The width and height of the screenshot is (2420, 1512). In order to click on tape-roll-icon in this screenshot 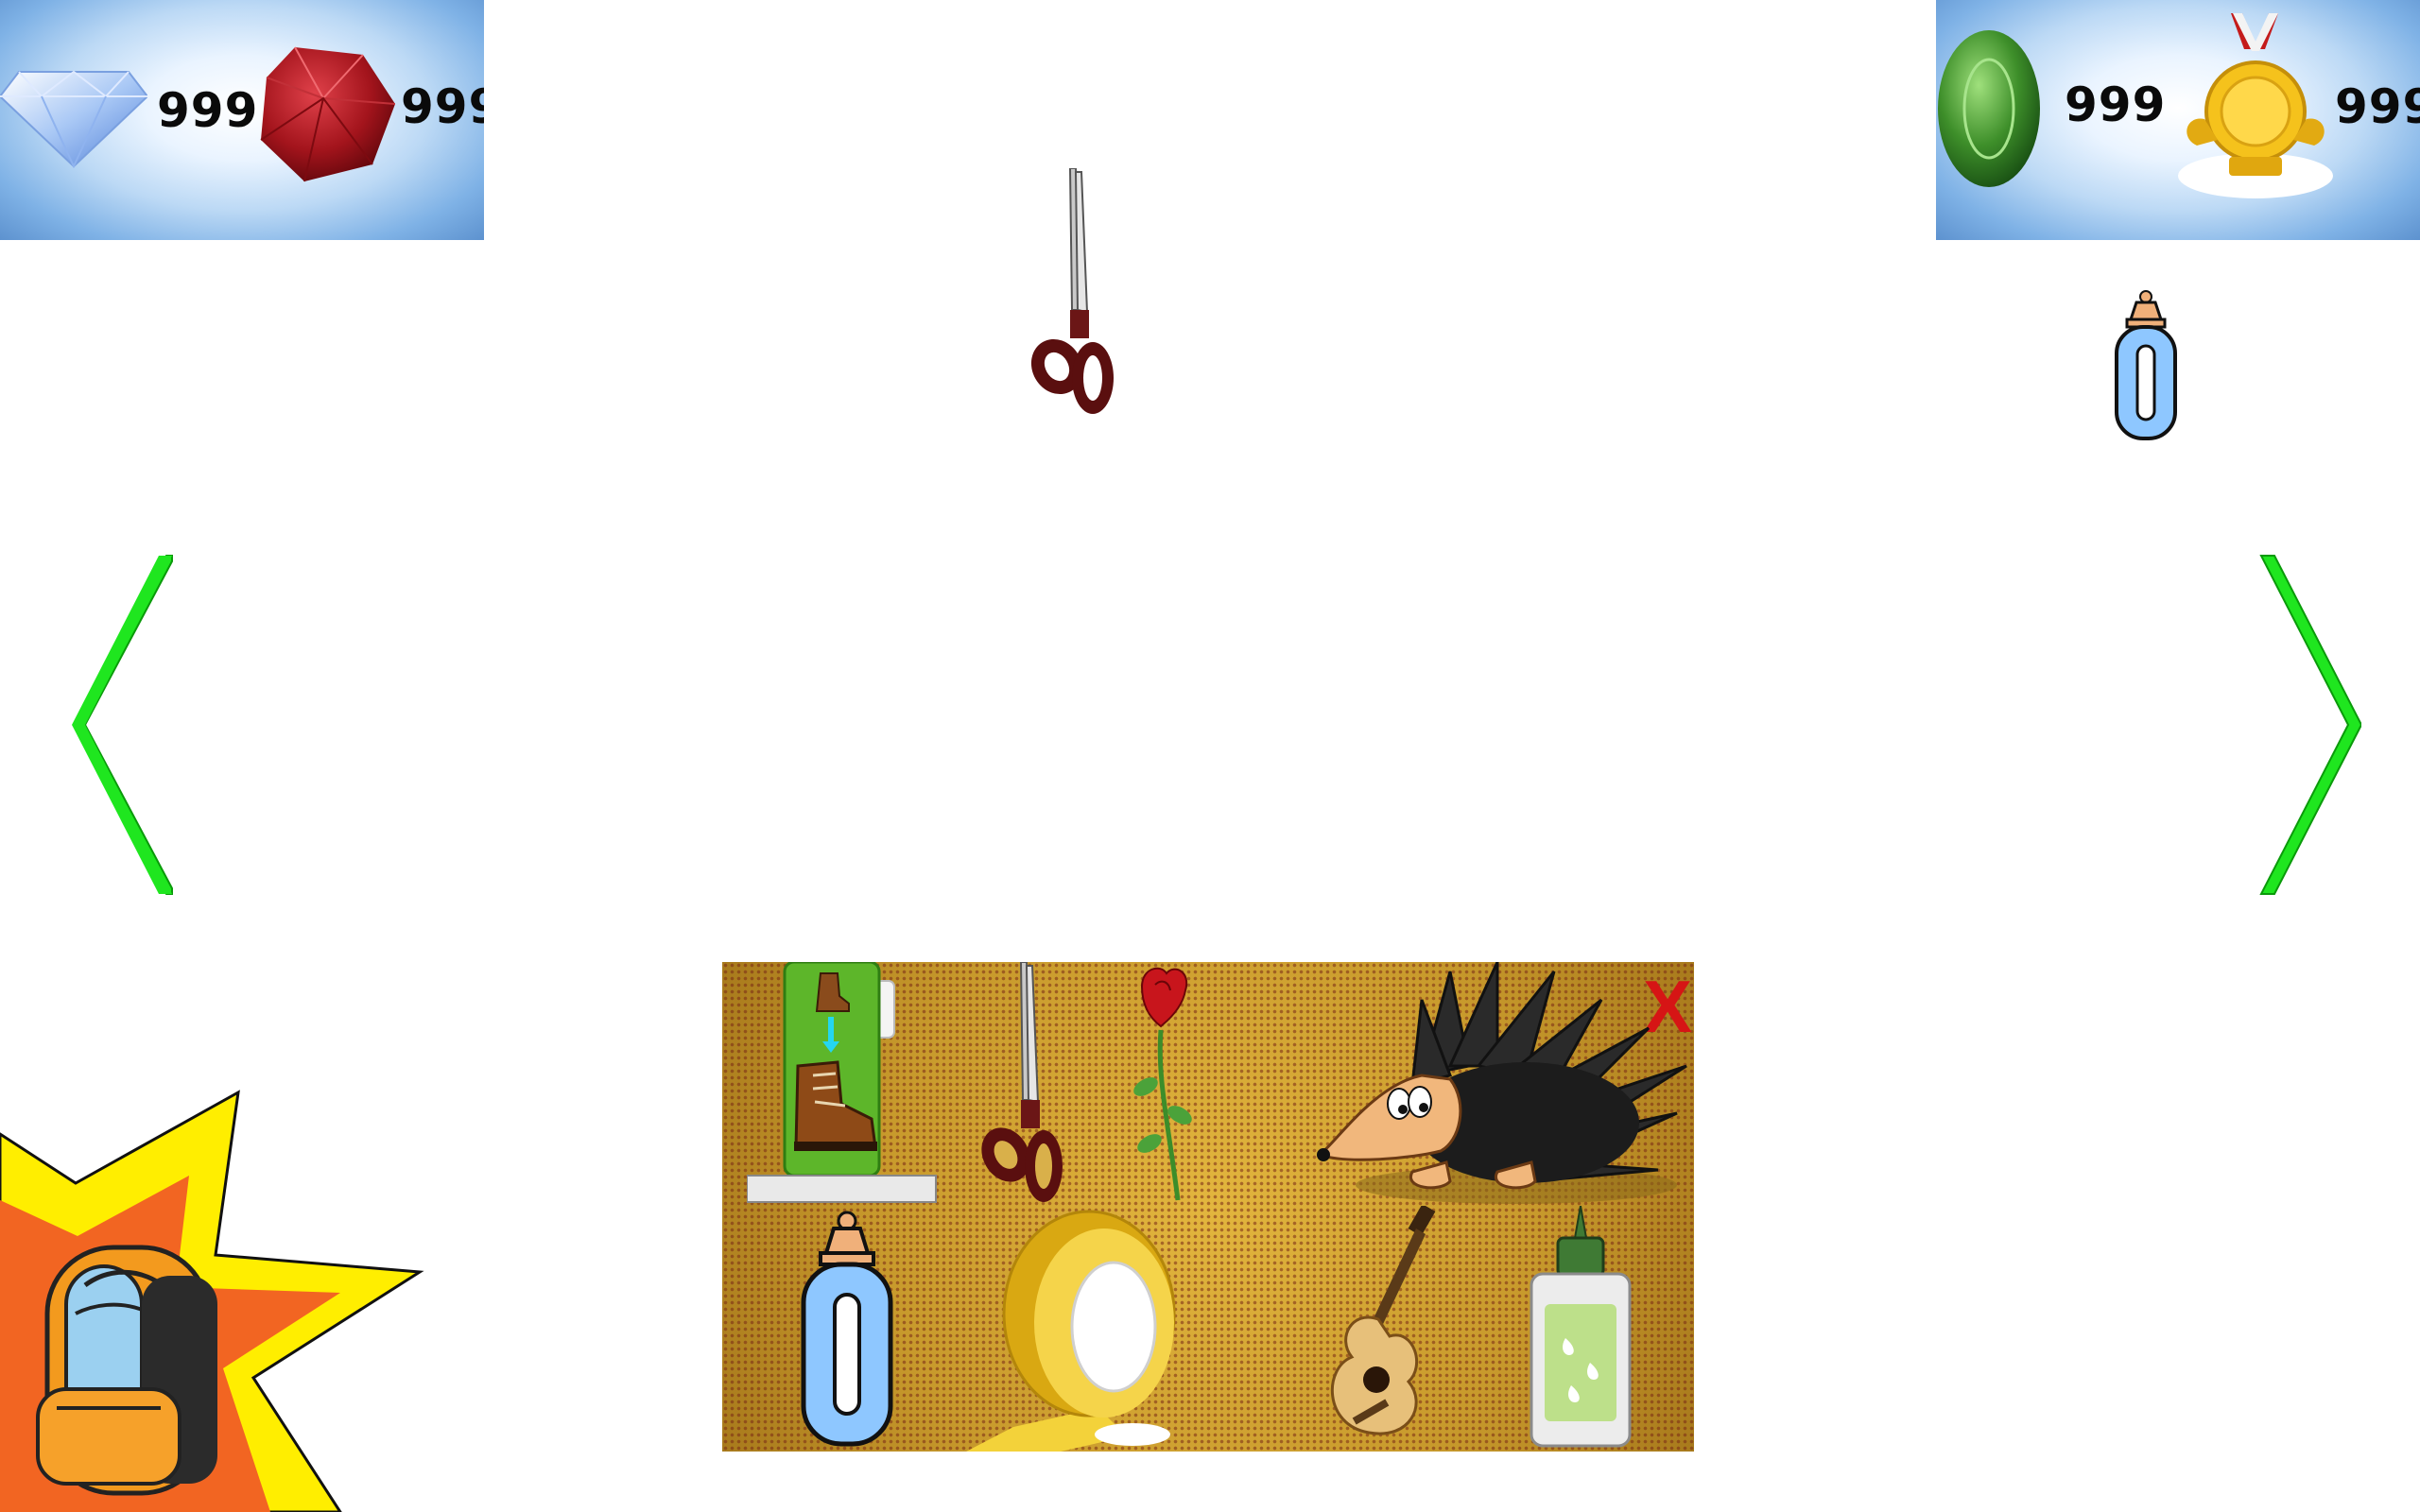, I will do `click(1084, 1331)`.